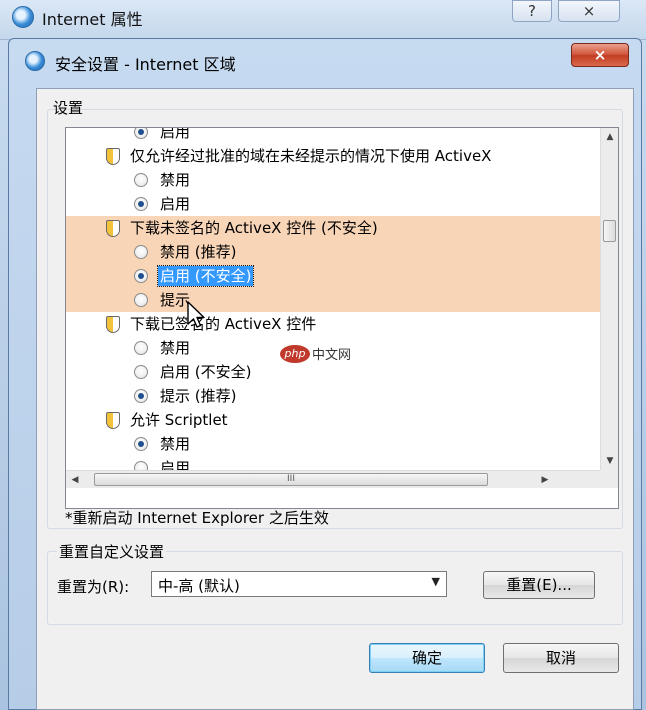 The width and height of the screenshot is (646, 710). I want to click on cancel-button: 取消, so click(561, 658).